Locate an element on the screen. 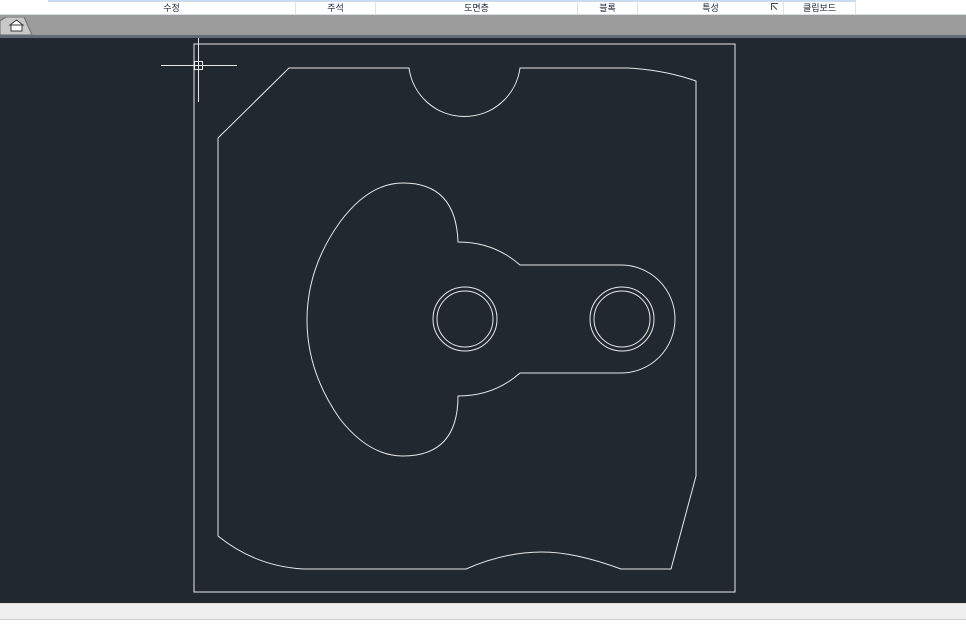 The image size is (966, 631). ribbon-panel-clipboard: 클립보드 is located at coordinates (820, 7).